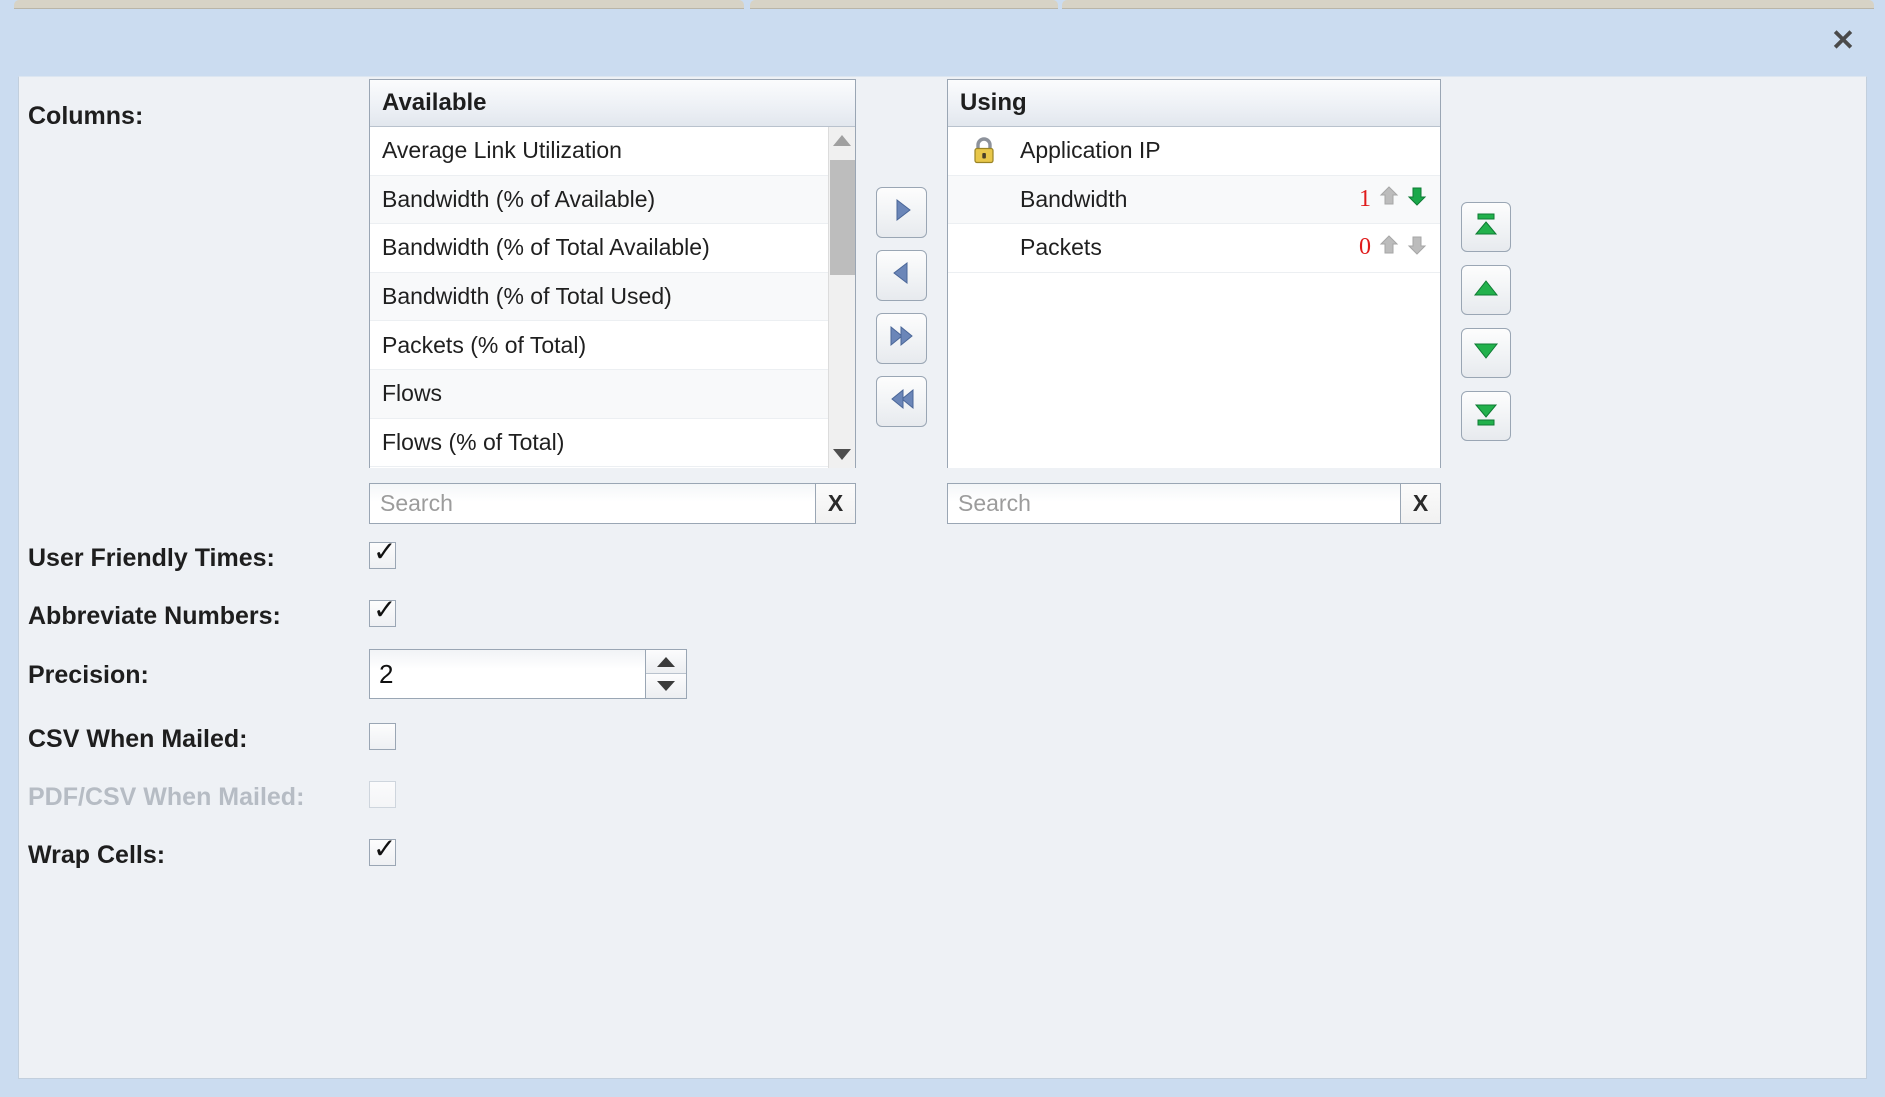 This screenshot has height=1097, width=1885. I want to click on precision-stepper, so click(528, 674).